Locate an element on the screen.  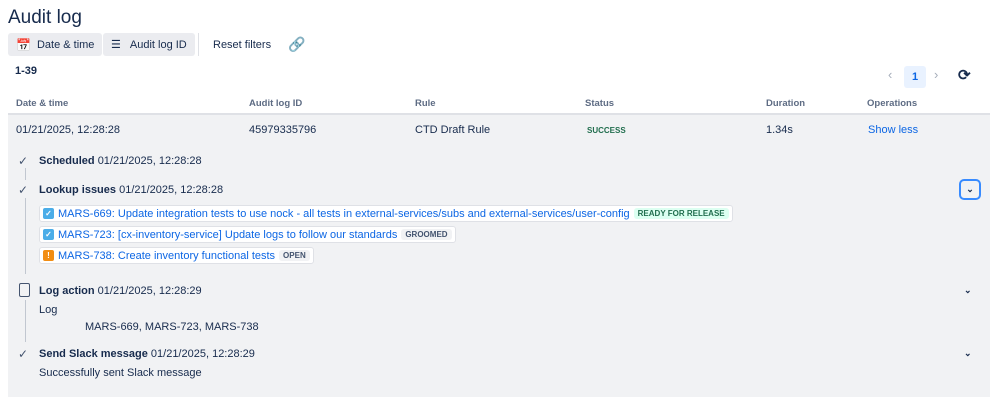
step-send-slack: Send Slack message 01/21/2025, 12:28:29 is located at coordinates (147, 354).